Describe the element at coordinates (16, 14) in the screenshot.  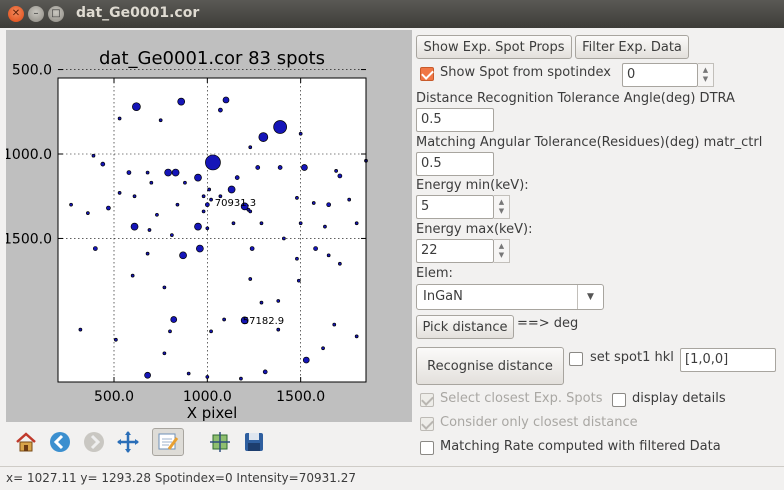
I see `close-window-button: ✕` at that location.